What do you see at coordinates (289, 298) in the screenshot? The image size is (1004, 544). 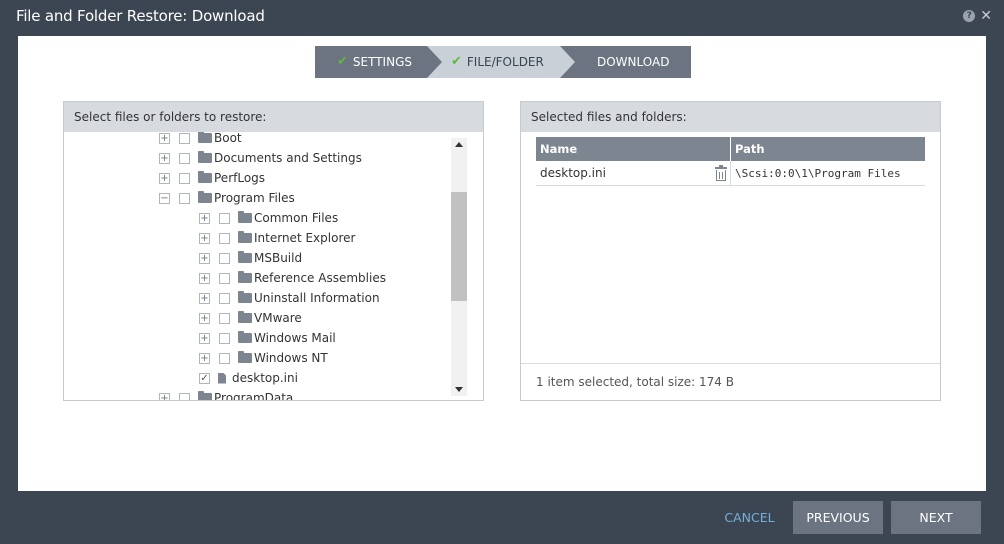 I see `tree-node-uninstall-information: + Uninstall Information` at bounding box center [289, 298].